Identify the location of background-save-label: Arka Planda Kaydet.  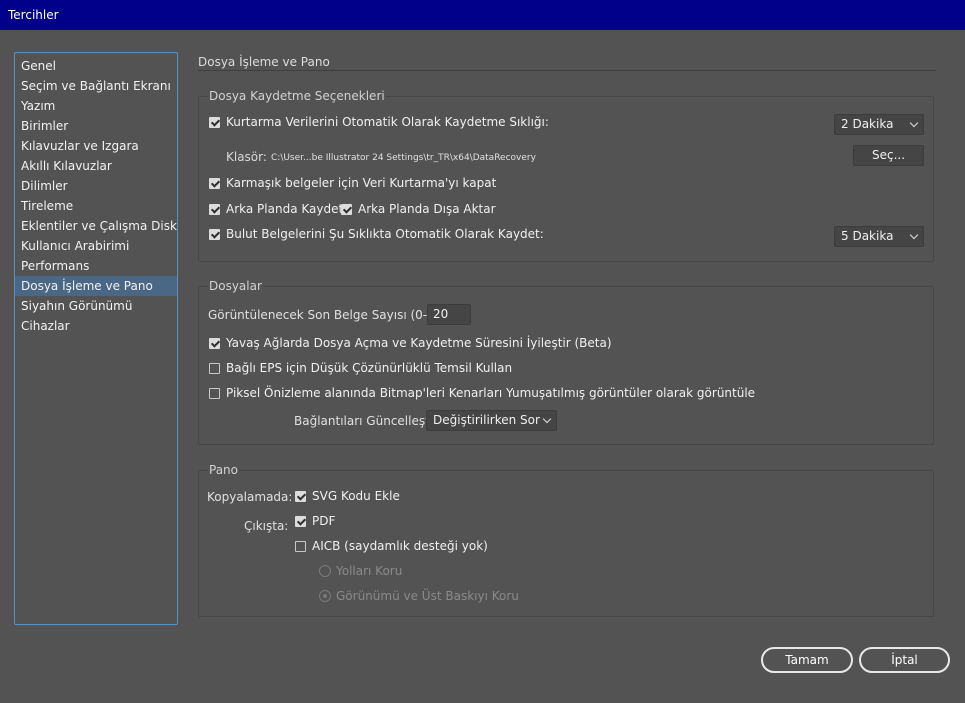
(285, 209).